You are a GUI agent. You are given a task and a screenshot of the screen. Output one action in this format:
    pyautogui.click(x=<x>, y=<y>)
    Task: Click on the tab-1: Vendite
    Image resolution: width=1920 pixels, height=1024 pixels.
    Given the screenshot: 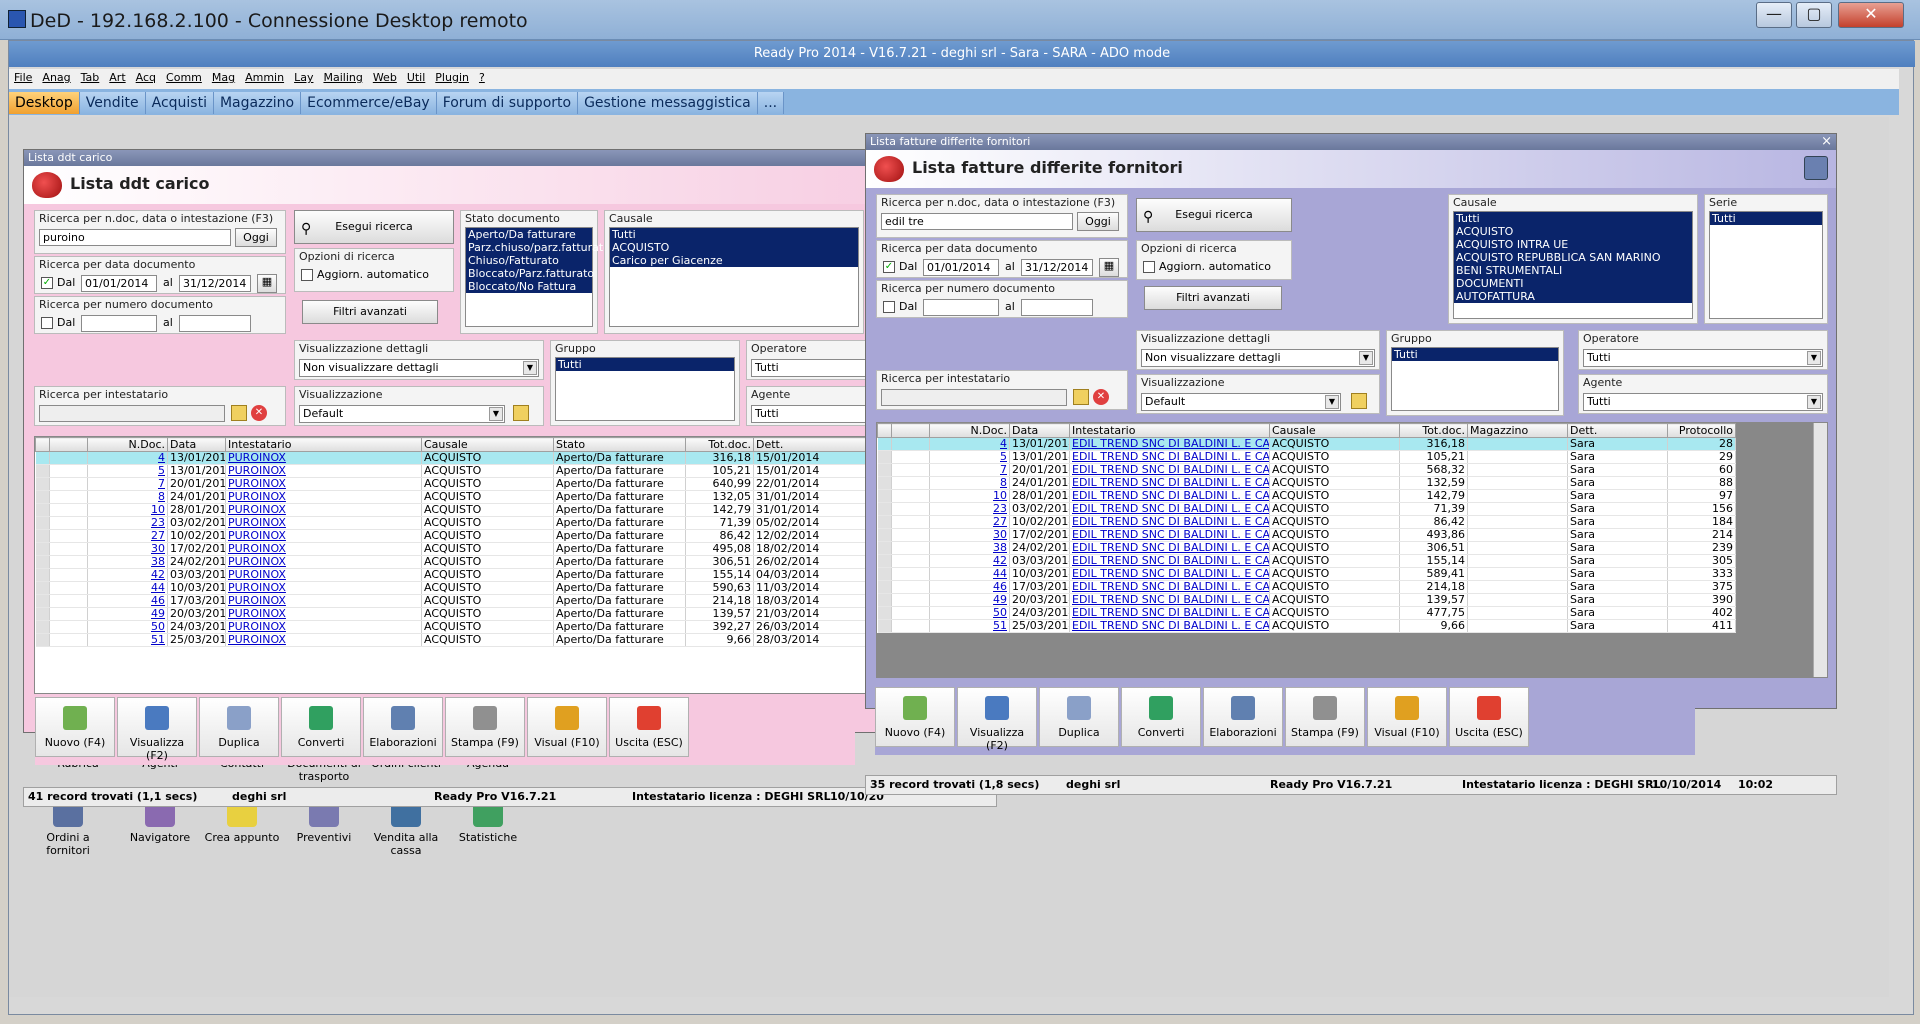 What is the action you would take?
    pyautogui.click(x=112, y=103)
    